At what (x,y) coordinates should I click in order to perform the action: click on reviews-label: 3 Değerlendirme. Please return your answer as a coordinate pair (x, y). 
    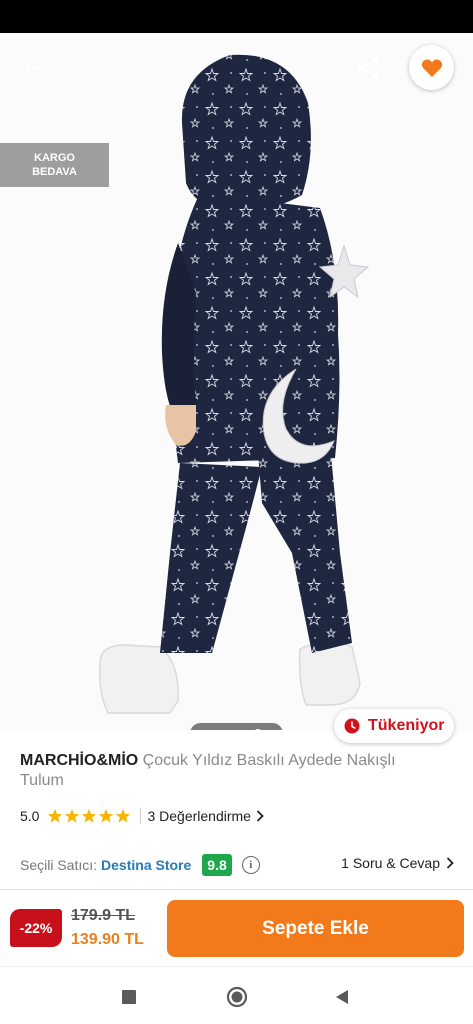
    Looking at the image, I should click on (199, 816).